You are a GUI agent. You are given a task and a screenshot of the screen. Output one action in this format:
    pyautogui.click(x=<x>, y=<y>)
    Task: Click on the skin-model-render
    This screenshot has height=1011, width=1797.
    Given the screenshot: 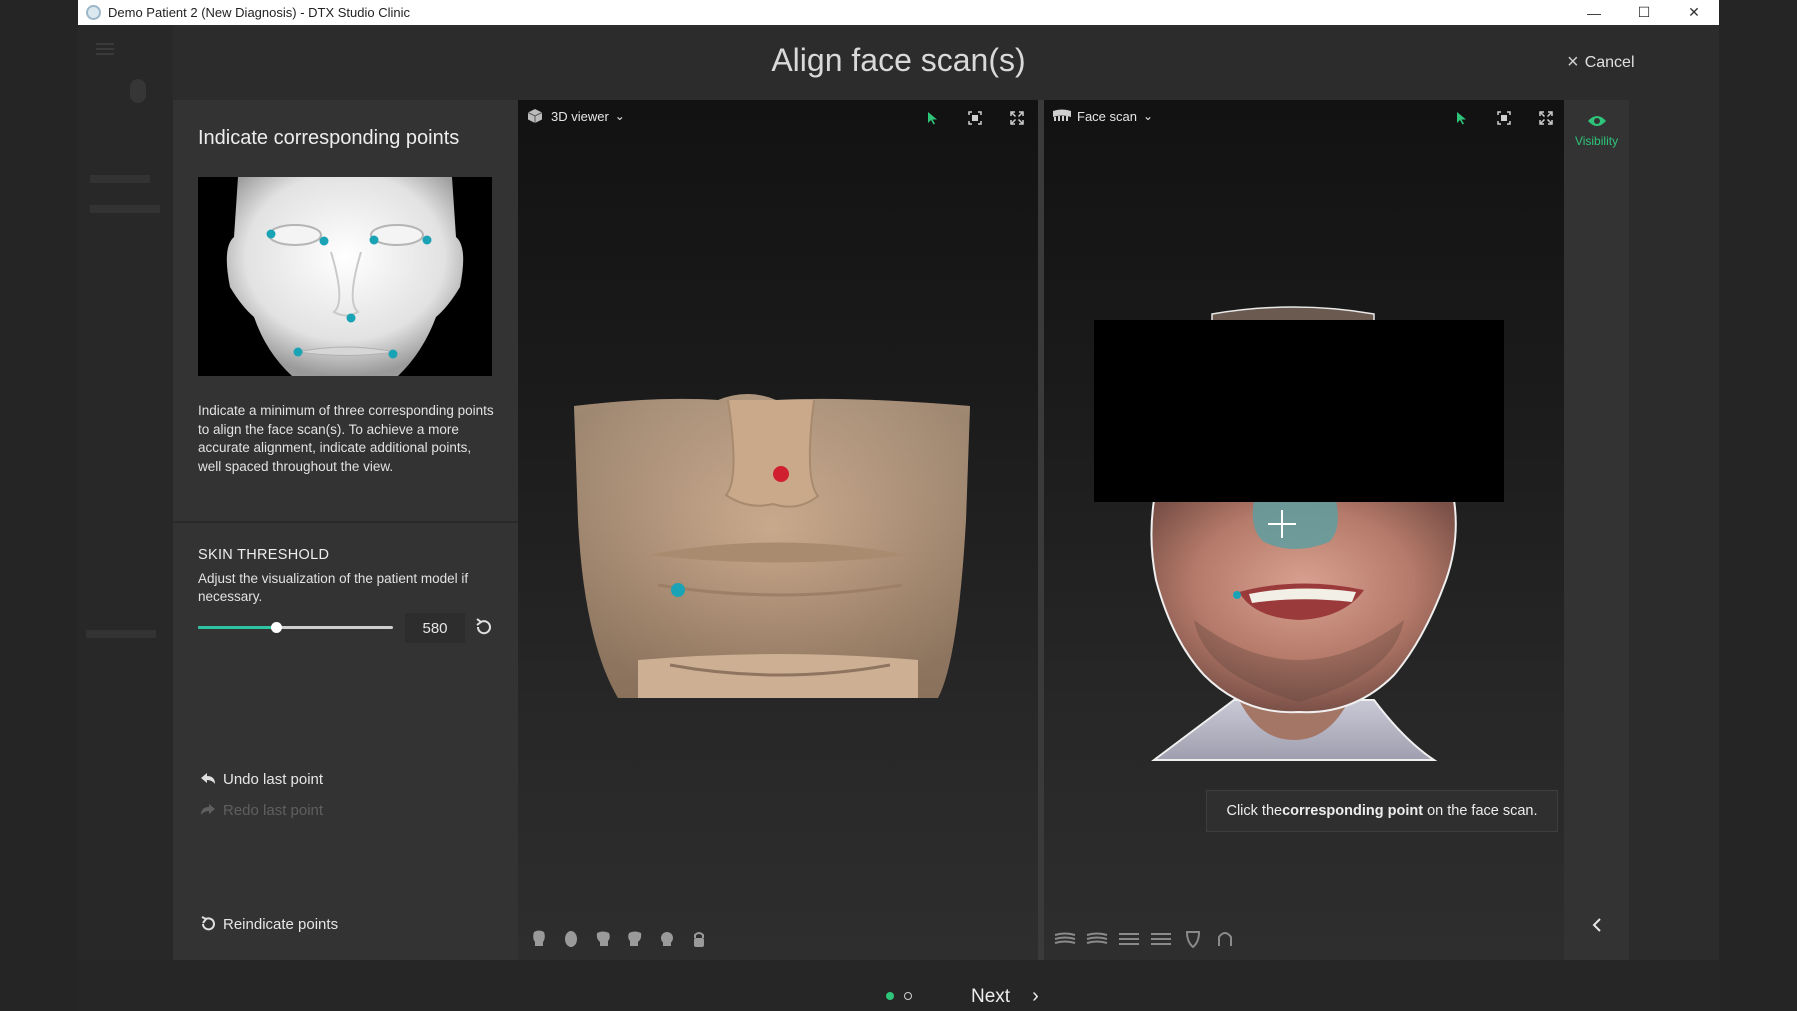 What is the action you would take?
    pyautogui.click(x=772, y=546)
    